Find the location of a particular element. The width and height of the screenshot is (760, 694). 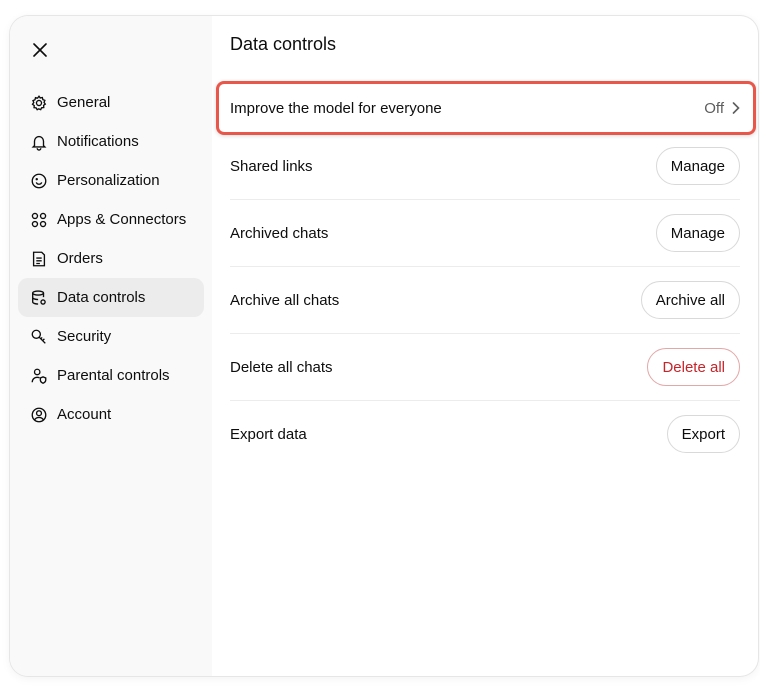

sidebar-item-label: Security is located at coordinates (84, 336).